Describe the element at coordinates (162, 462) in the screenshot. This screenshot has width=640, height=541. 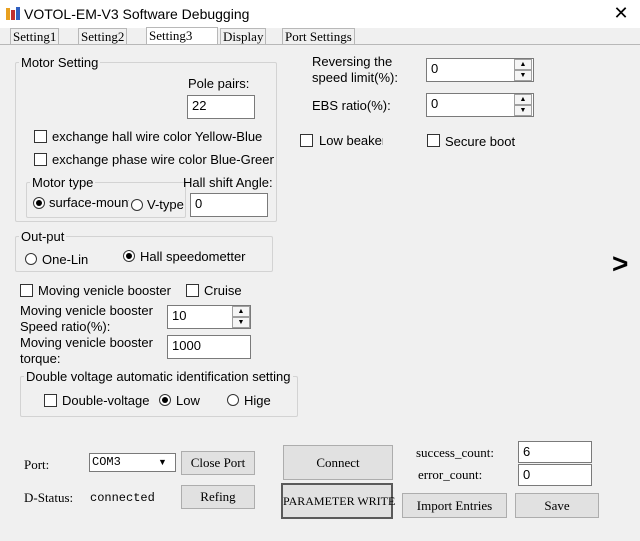
I see `dropdown-arrow-icon: ▼` at that location.